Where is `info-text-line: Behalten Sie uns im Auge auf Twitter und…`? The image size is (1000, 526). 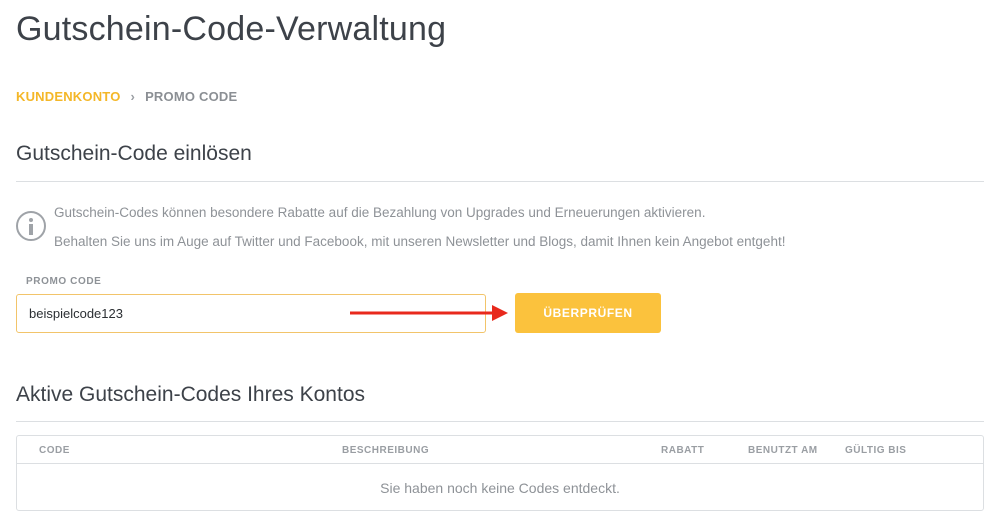
info-text-line: Behalten Sie uns im Auge auf Twitter und… is located at coordinates (420, 241).